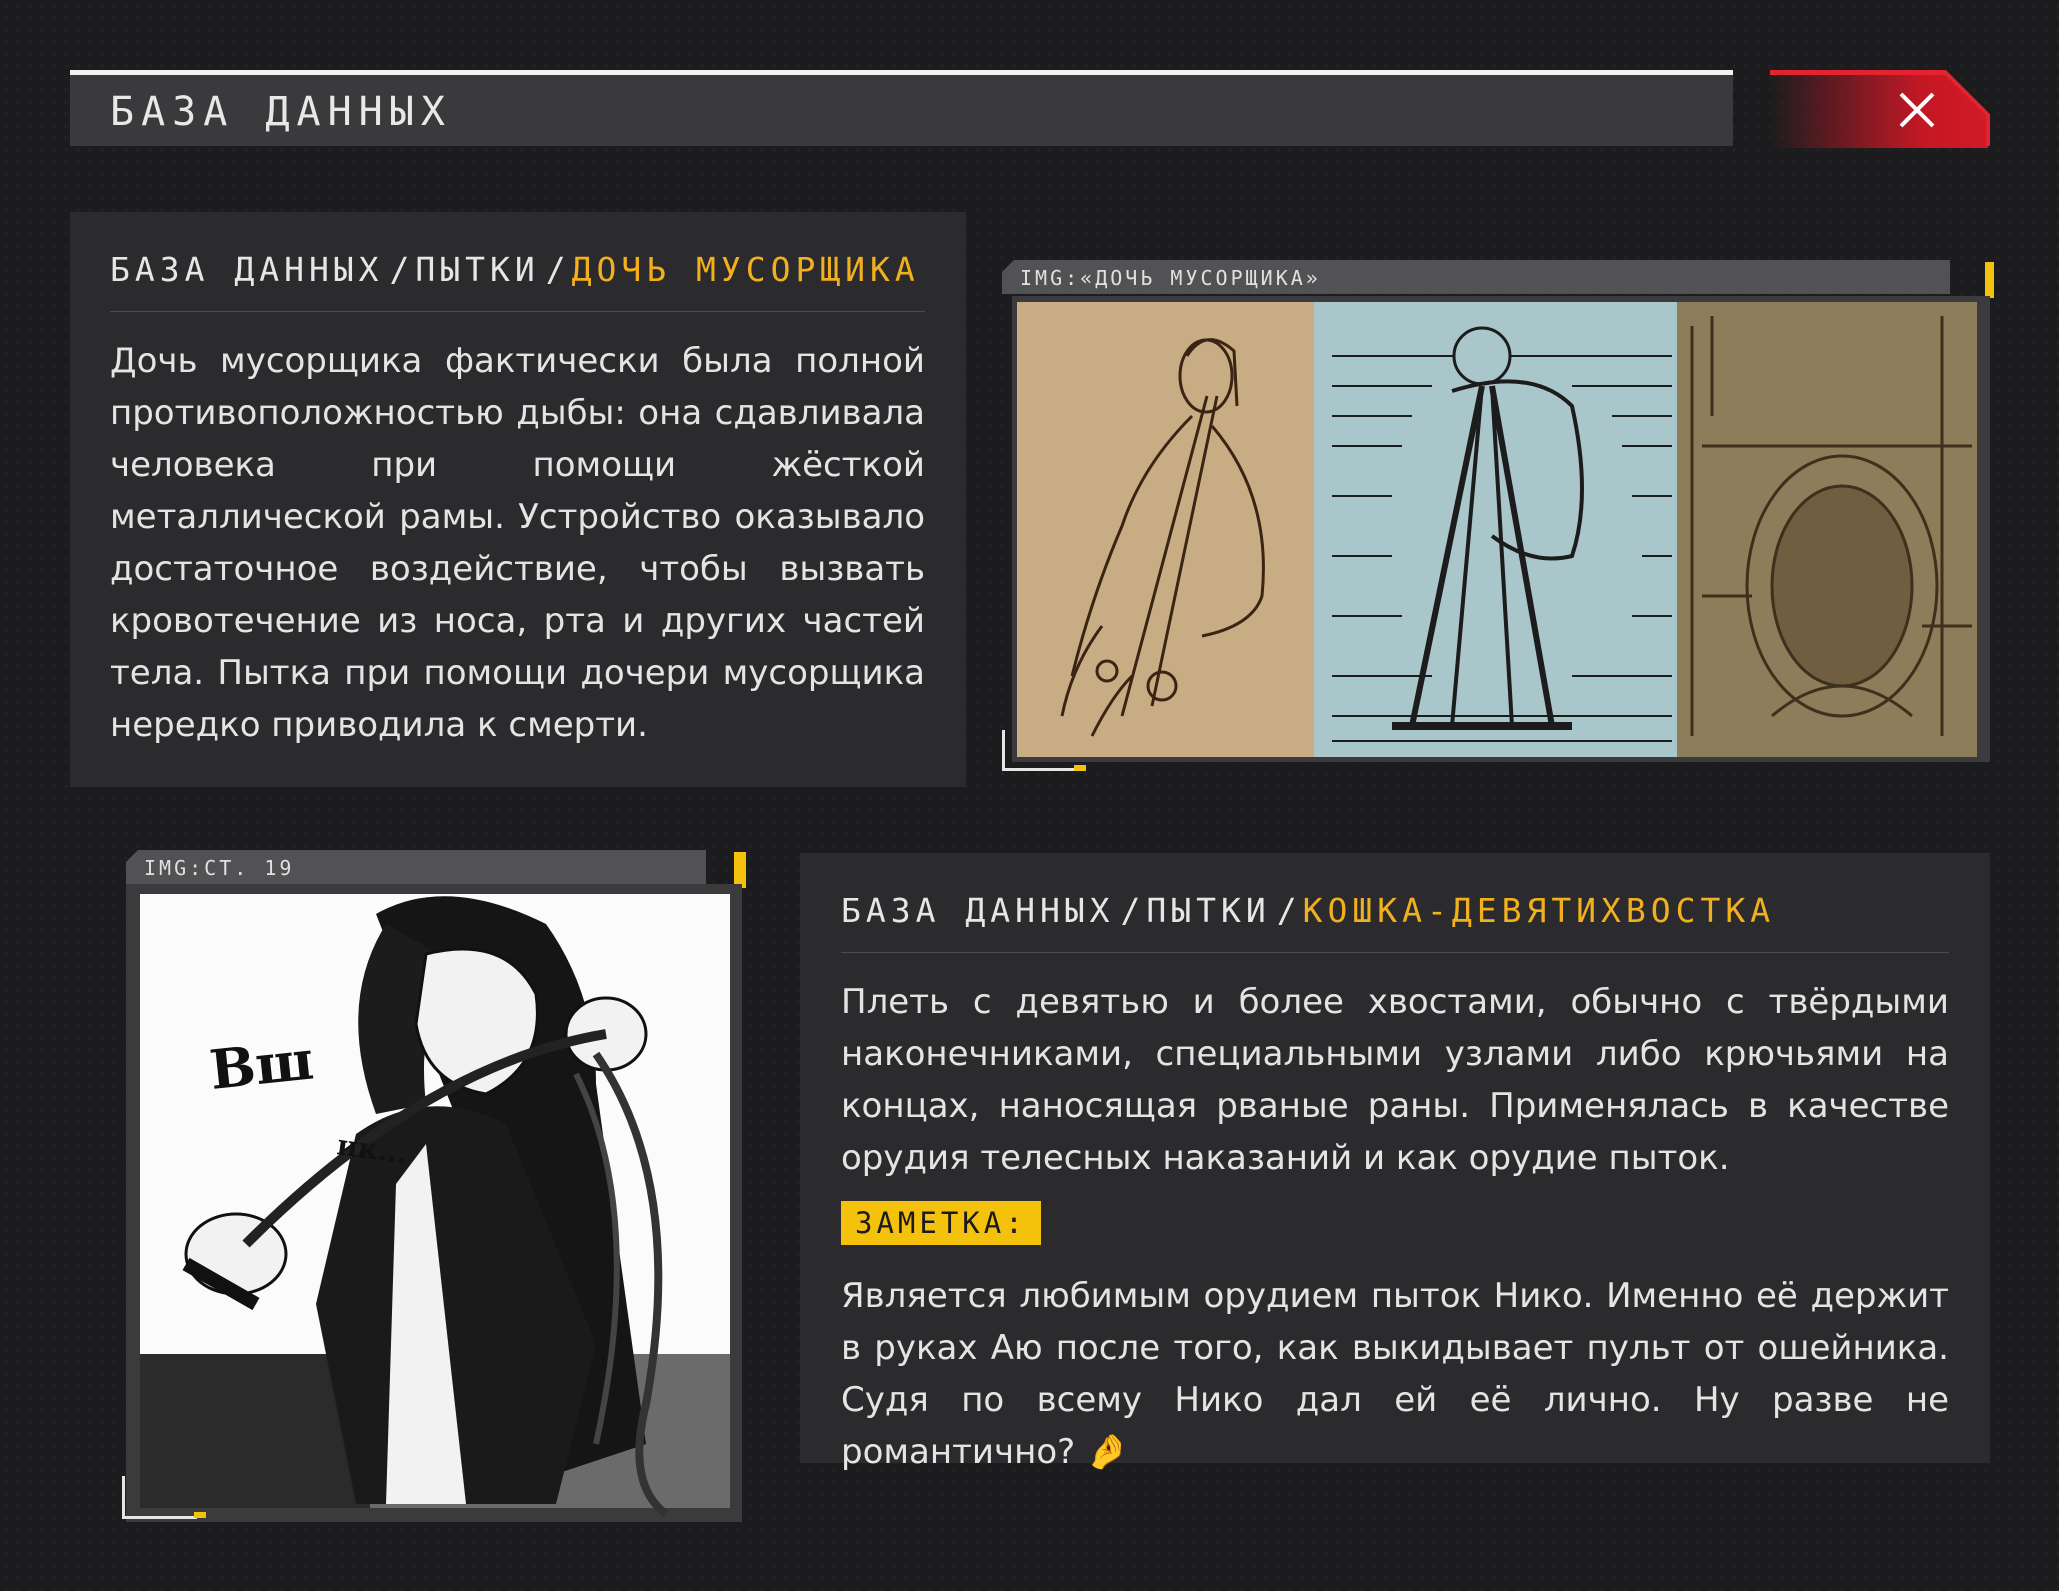  I want to click on page-title: БАЗА ДАННЫХ, so click(281, 112).